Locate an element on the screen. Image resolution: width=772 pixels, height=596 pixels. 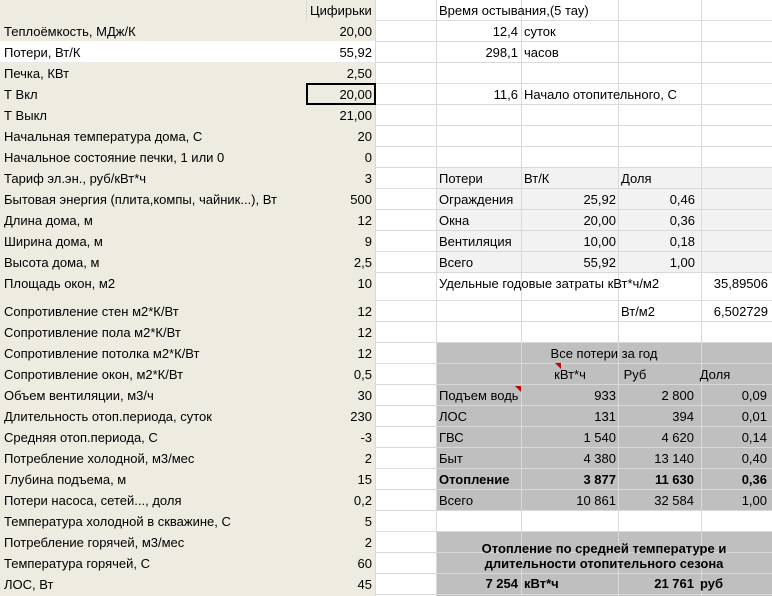
param-value: 2,5 is located at coordinates (340, 262).